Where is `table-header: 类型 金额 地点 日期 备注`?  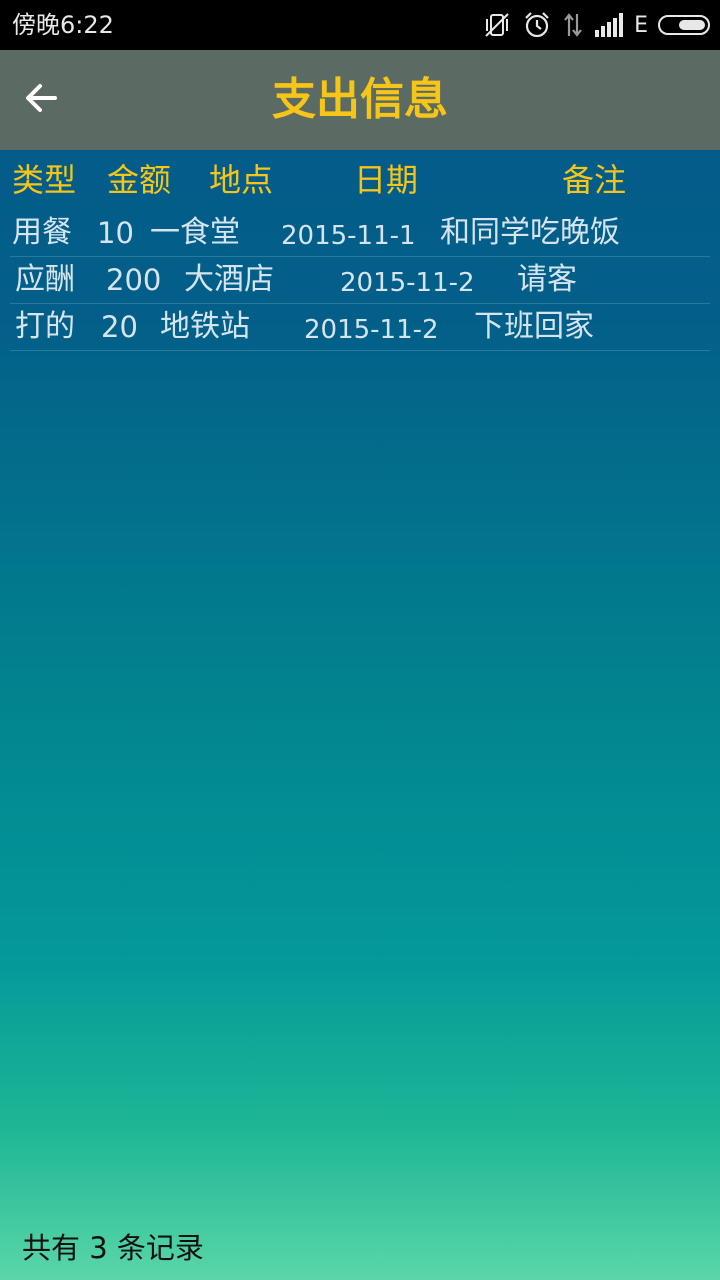 table-header: 类型 金额 地点 日期 备注 is located at coordinates (360, 181).